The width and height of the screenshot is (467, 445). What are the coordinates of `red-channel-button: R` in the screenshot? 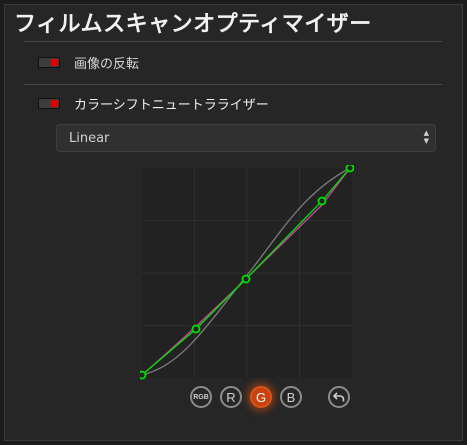 It's located at (231, 397).